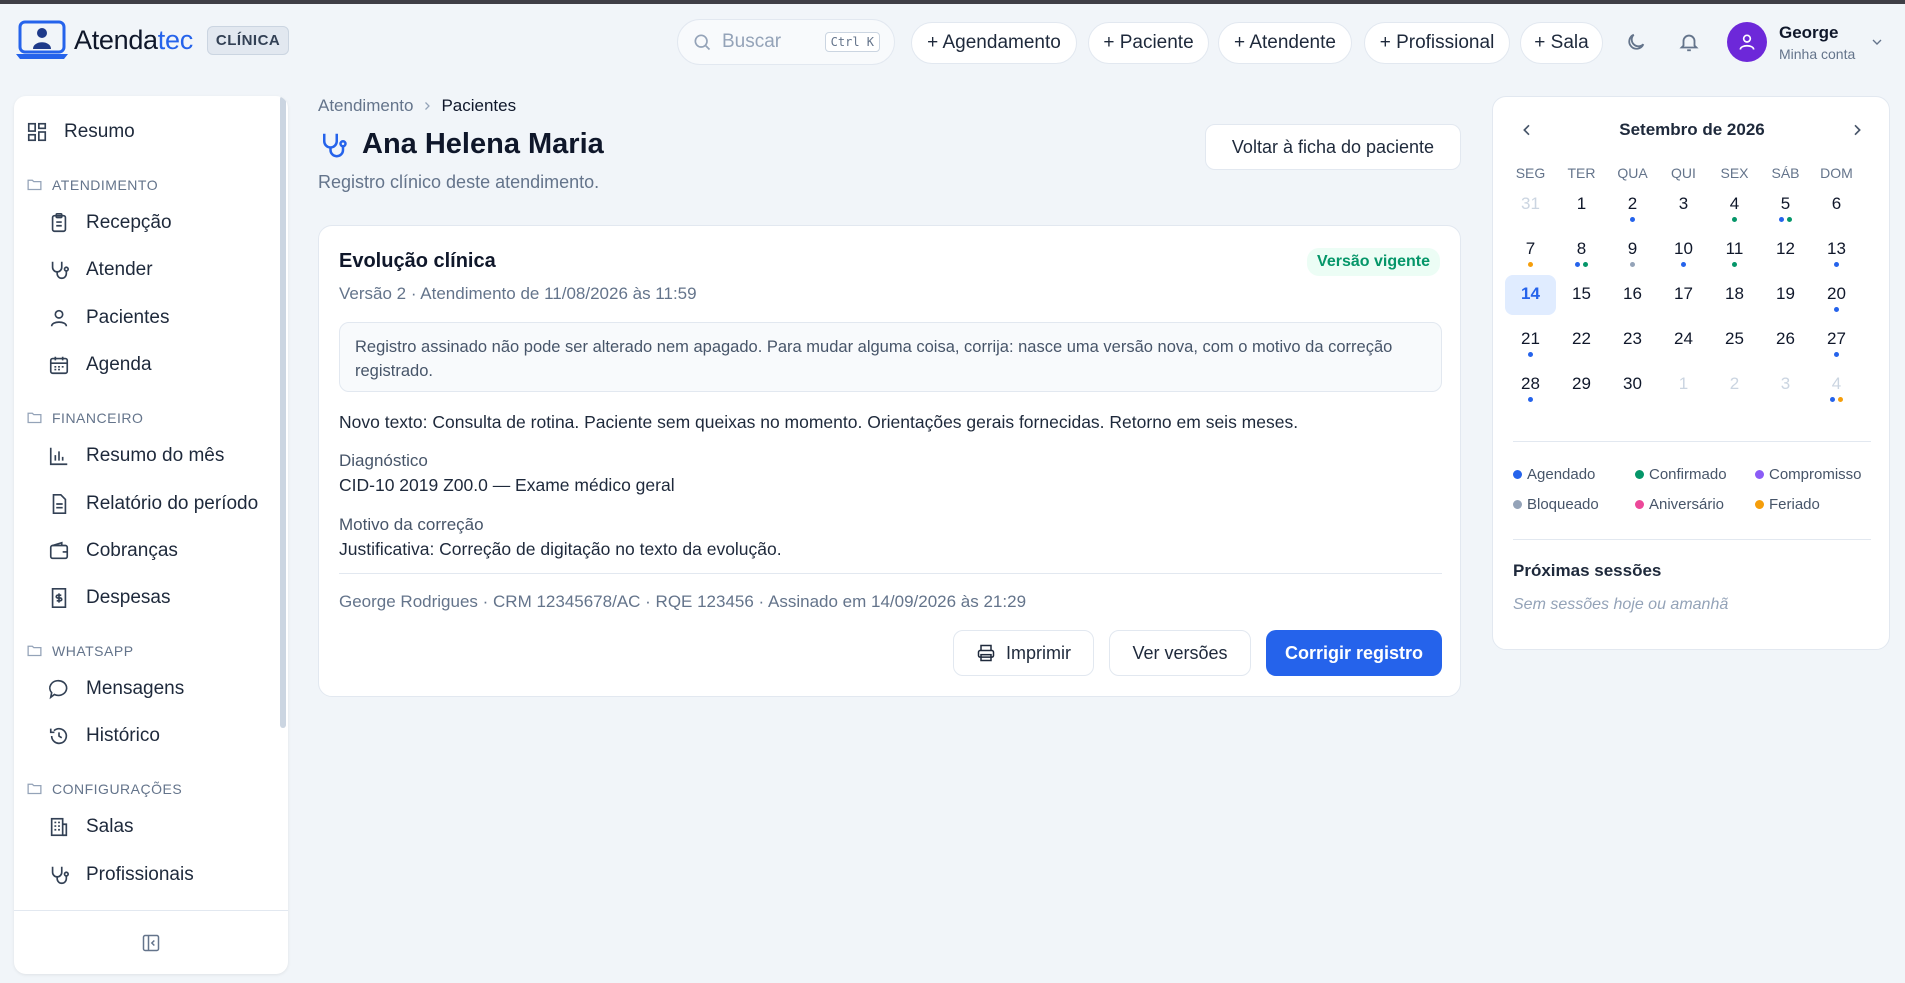 This screenshot has width=1905, height=983. I want to click on calendar-day: 27, so click(1836, 340).